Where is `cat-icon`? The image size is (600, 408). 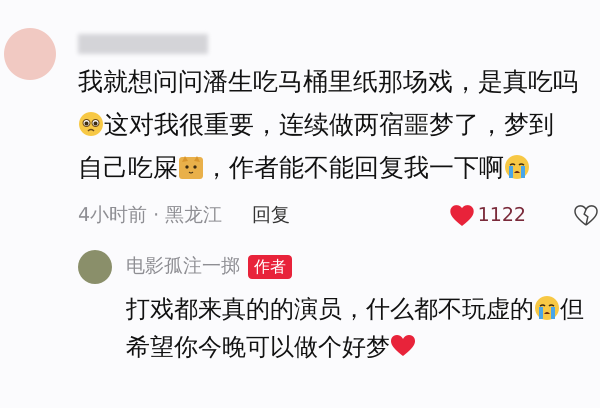
cat-icon is located at coordinates (191, 167).